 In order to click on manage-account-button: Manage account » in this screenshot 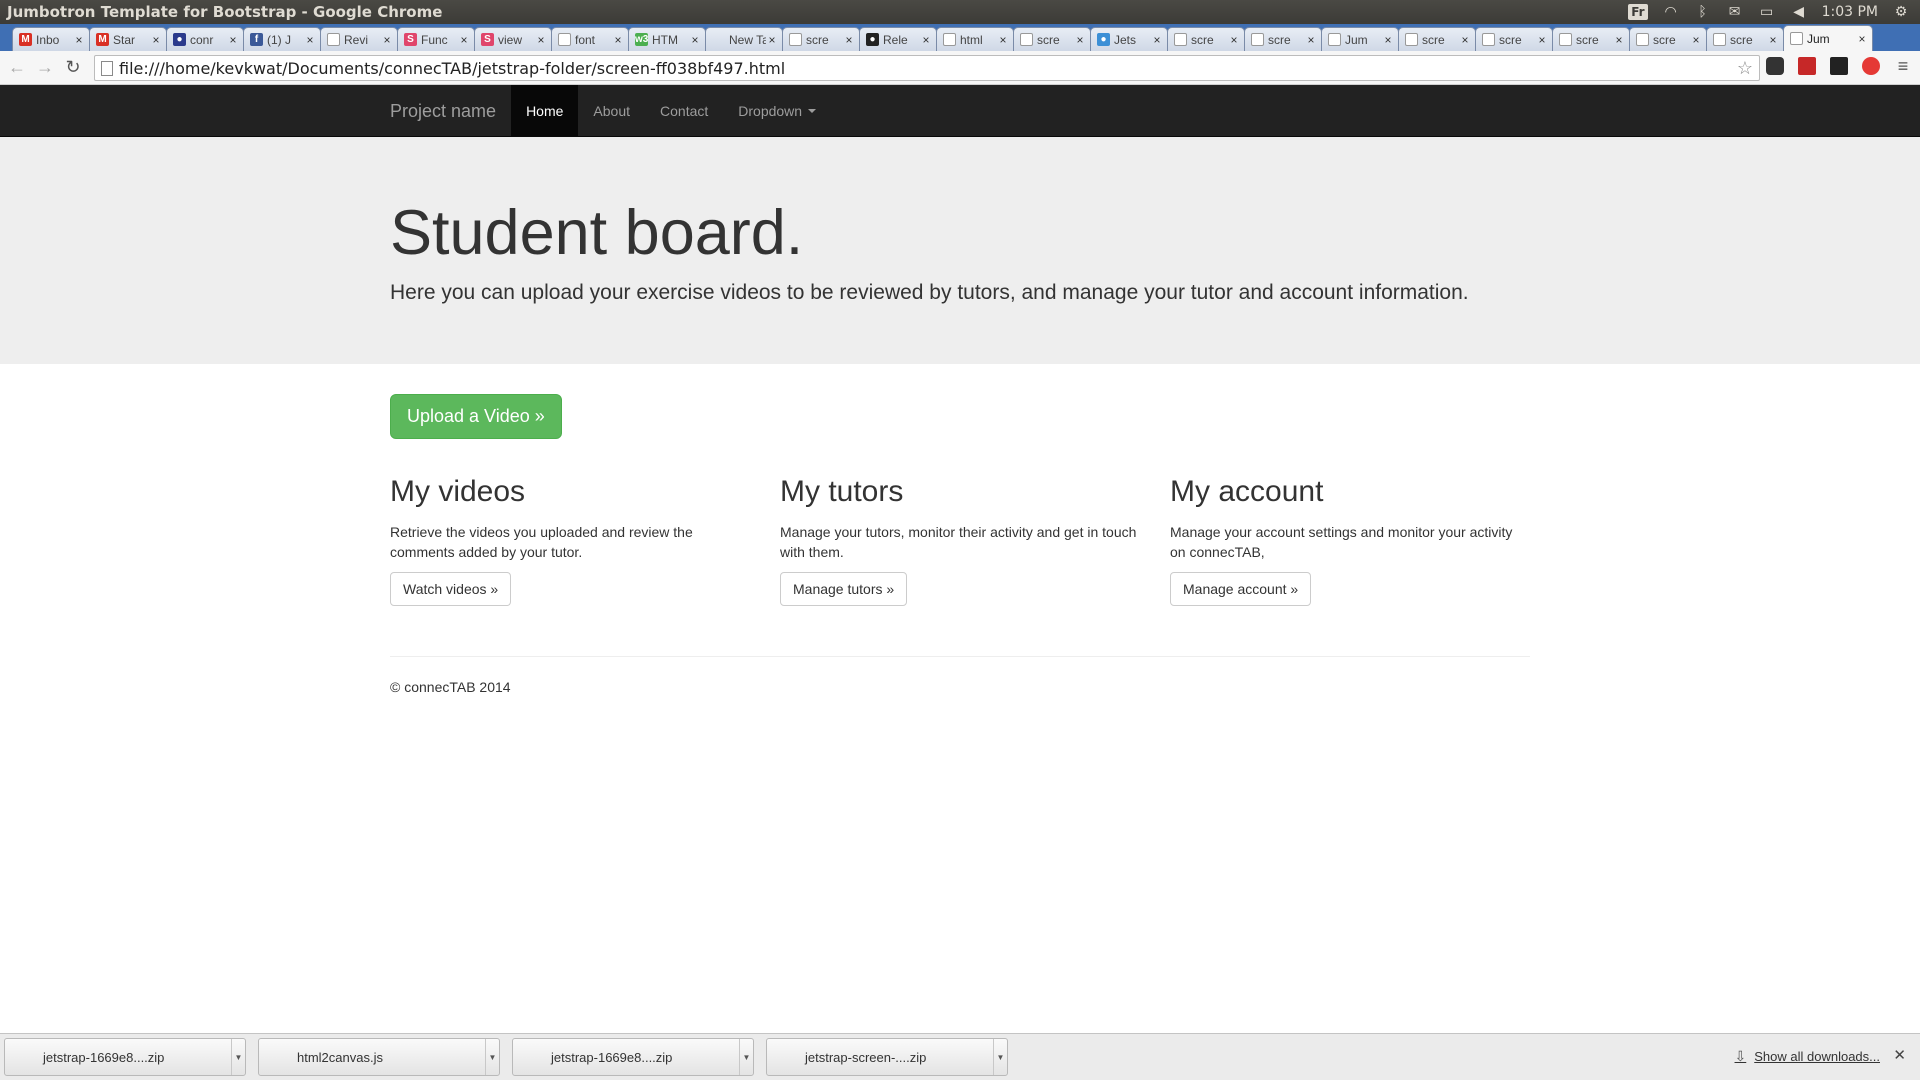, I will do `click(1241, 589)`.